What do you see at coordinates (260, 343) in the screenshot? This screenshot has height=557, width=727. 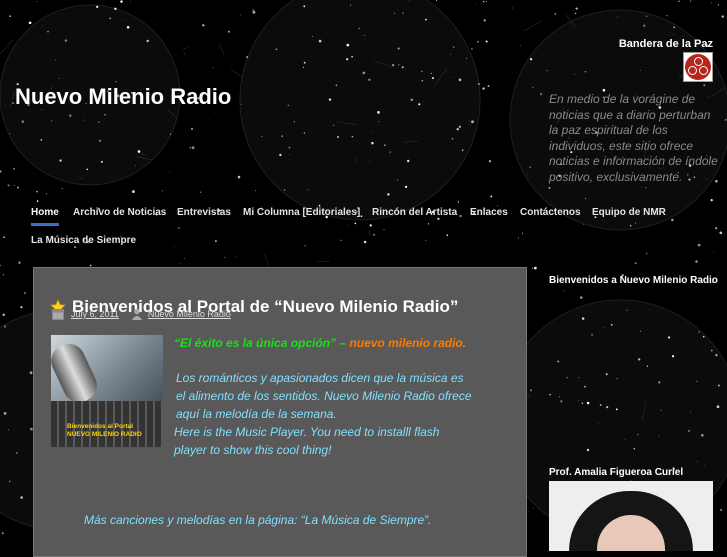 I see `quote-text: “El éxito es la única opción” –` at bounding box center [260, 343].